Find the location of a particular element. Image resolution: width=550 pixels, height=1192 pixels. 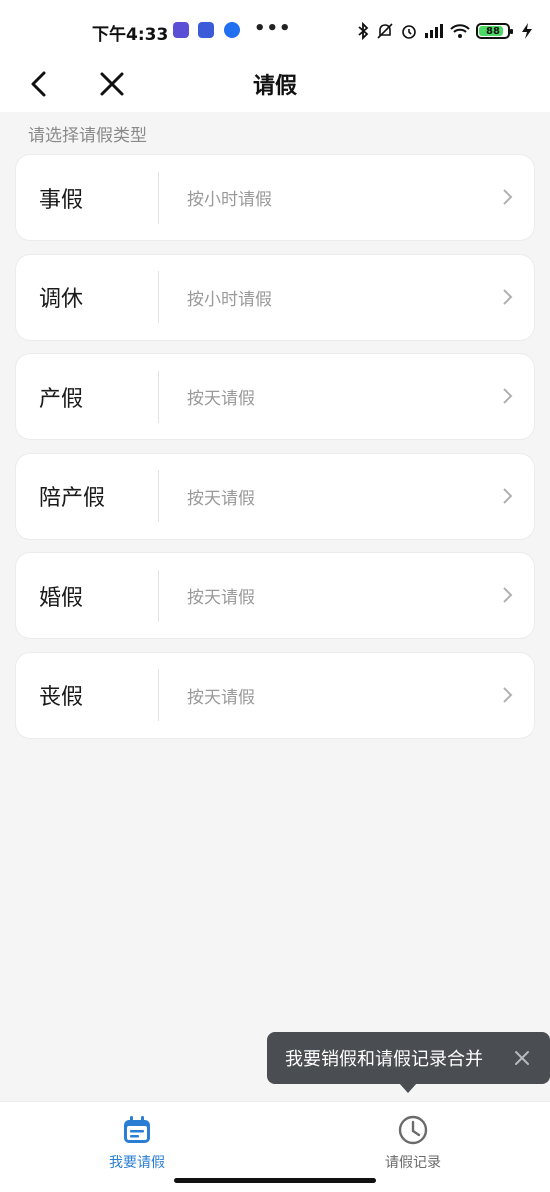

tab-leave-records: 请假记录 is located at coordinates (413, 1143).